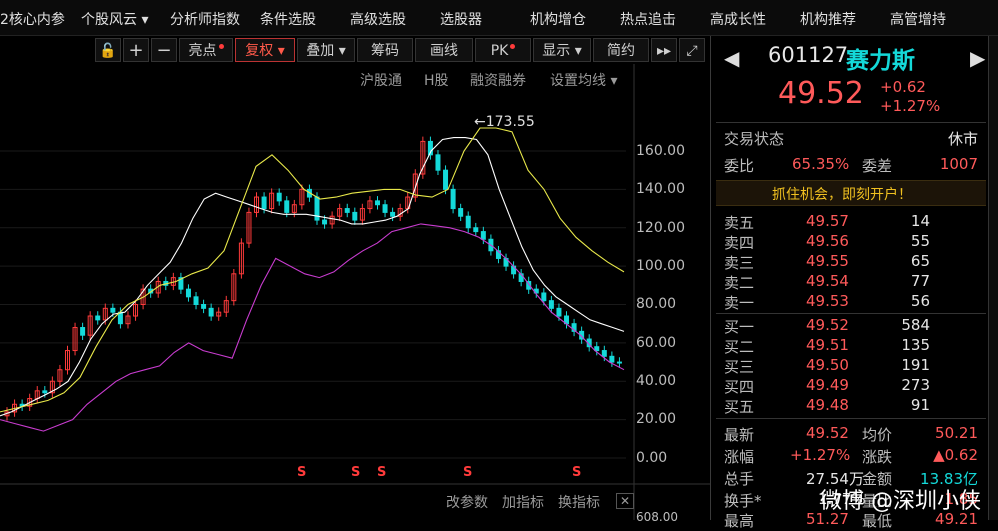  I want to click on close-icon: ✕, so click(625, 501).